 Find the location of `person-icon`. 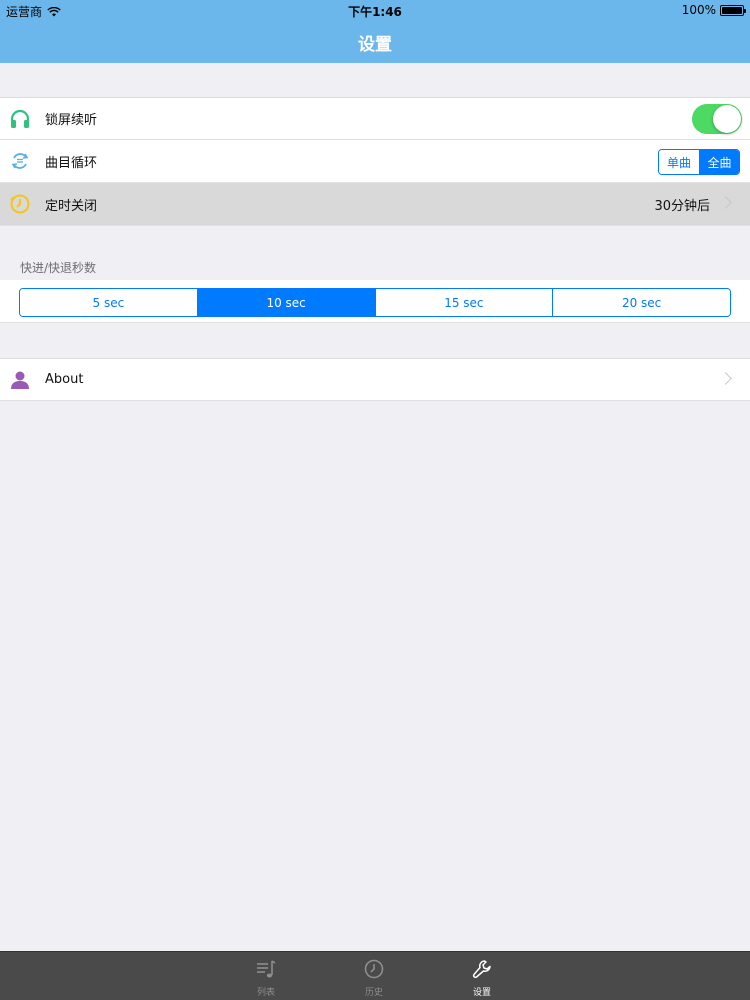

person-icon is located at coordinates (20, 380).